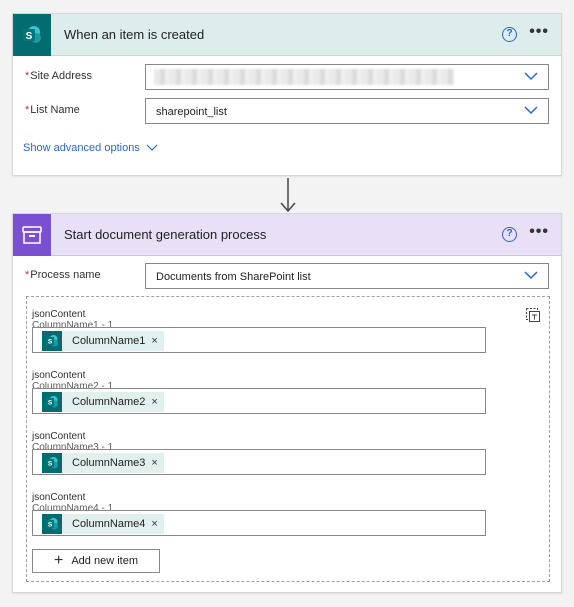 The height and width of the screenshot is (607, 574). I want to click on arrow-down-icon, so click(288, 195).